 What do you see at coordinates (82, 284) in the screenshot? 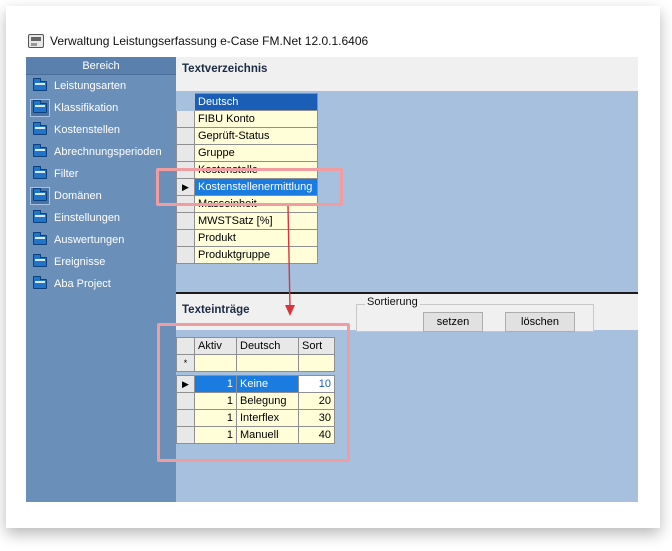
I see `sidebar-item-label: Aba Project` at bounding box center [82, 284].